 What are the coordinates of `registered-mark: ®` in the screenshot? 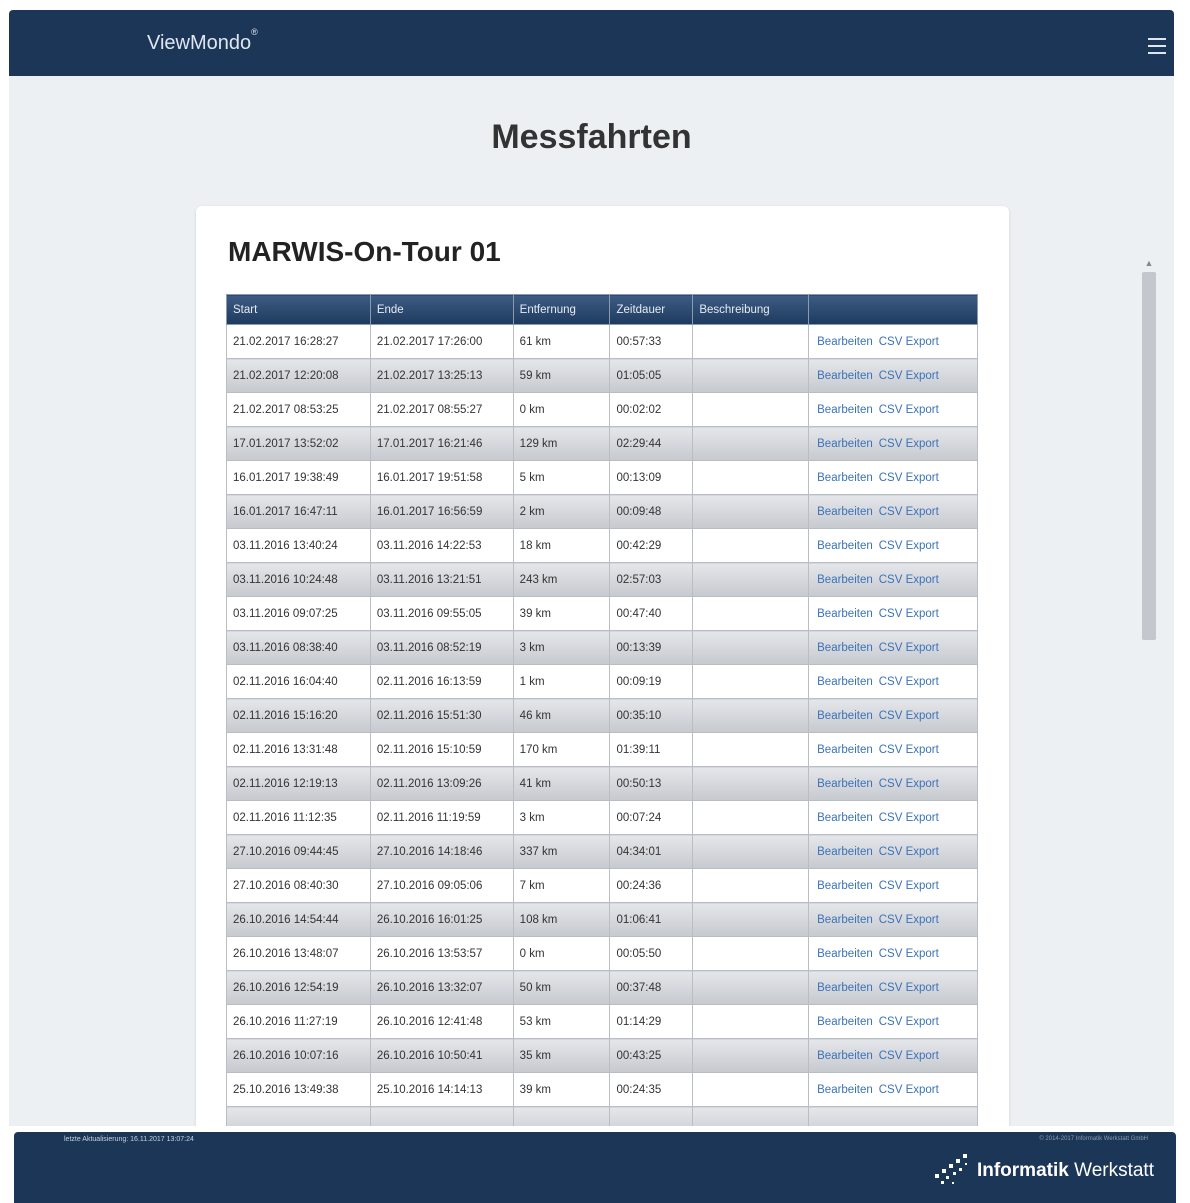 It's located at (254, 32).